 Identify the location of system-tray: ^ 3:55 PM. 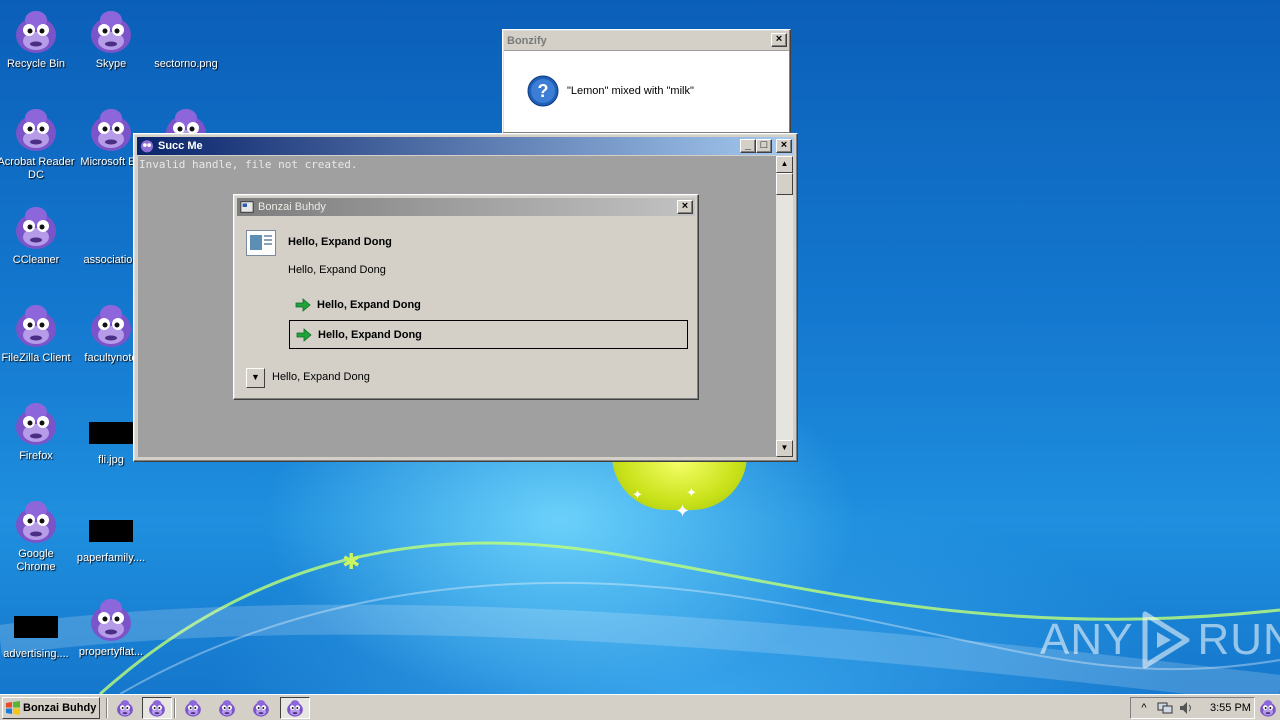
(1192, 708).